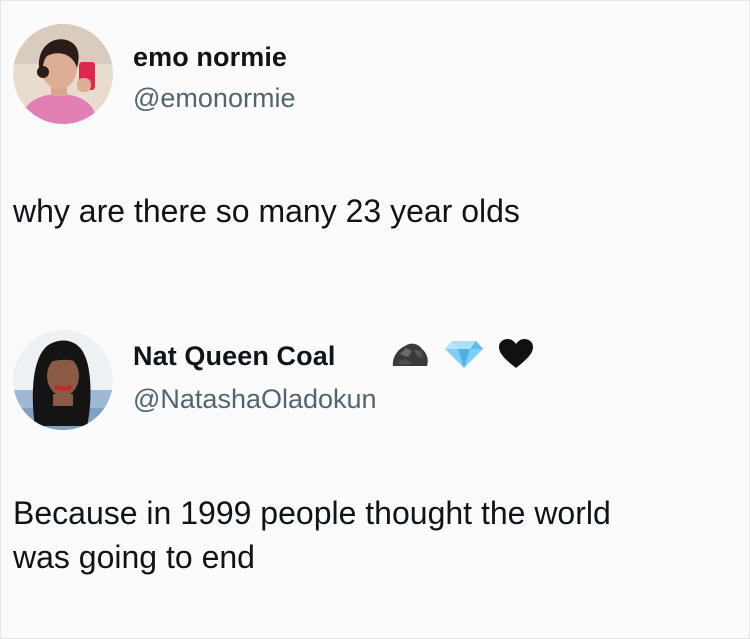 Image resolution: width=750 pixels, height=639 pixels. Describe the element at coordinates (234, 356) in the screenshot. I see `display-name: Nat Queen Coal` at that location.